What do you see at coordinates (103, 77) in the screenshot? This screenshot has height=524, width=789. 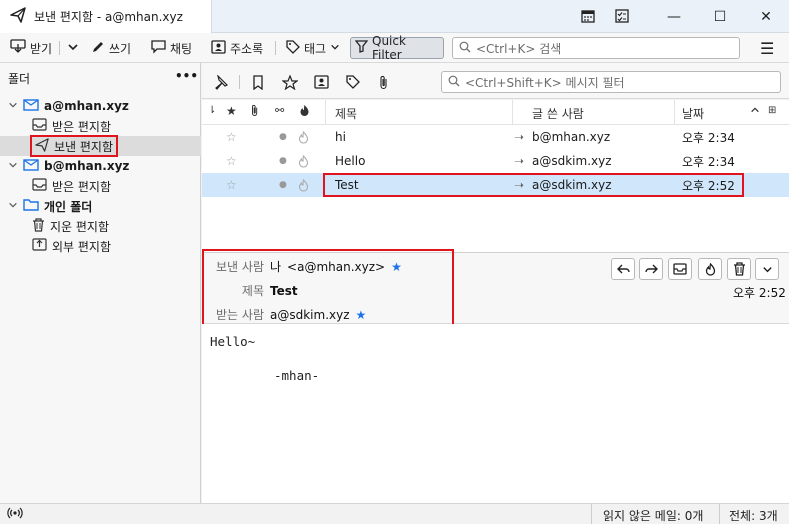 I see `folder-pane-header: 폴더 •••` at bounding box center [103, 77].